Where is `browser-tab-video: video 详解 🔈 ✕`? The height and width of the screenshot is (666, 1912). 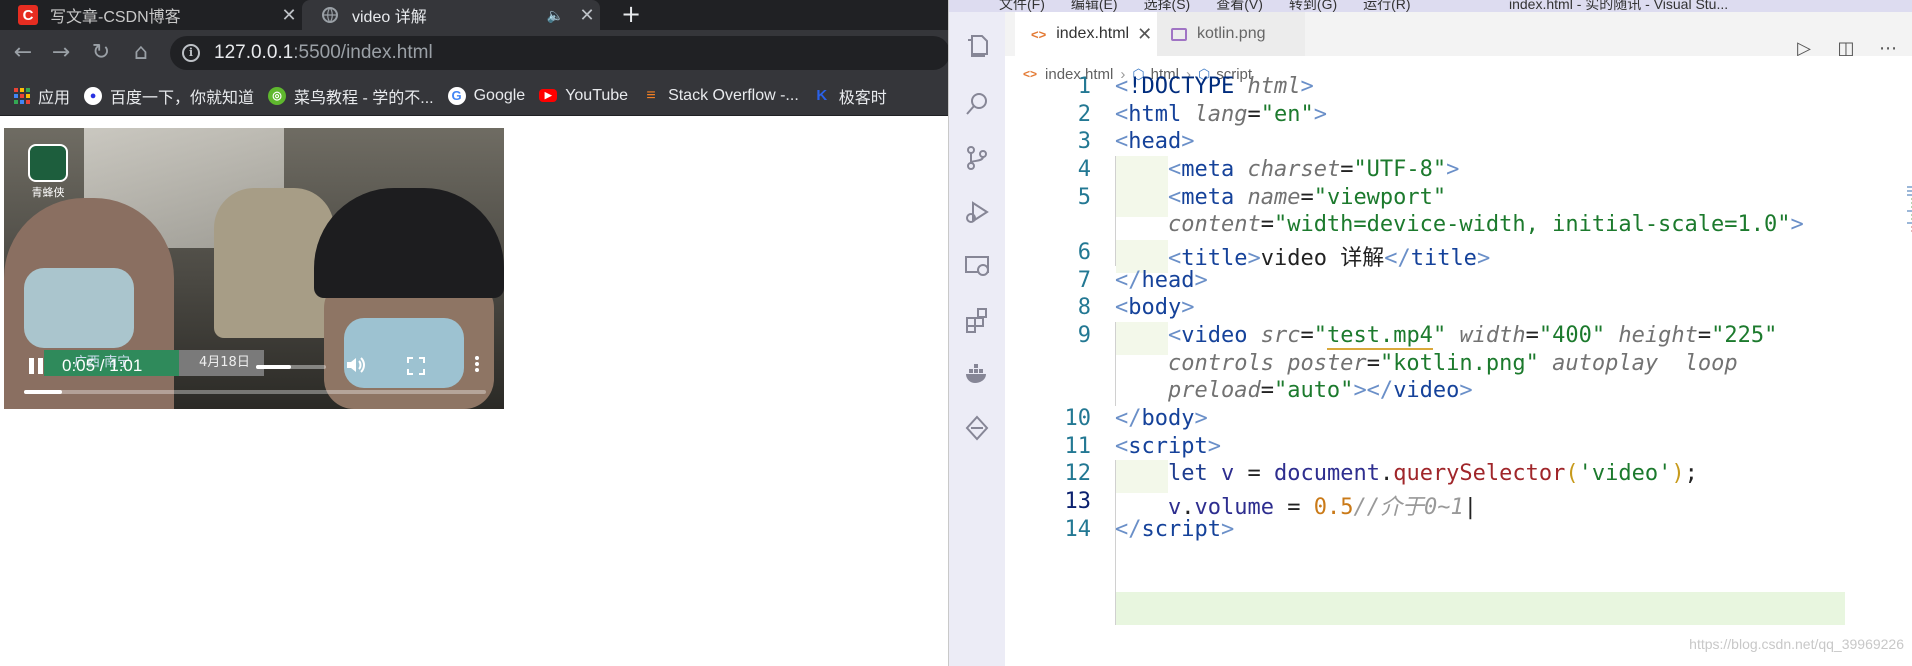 browser-tab-video: video 详解 🔈 ✕ is located at coordinates (451, 15).